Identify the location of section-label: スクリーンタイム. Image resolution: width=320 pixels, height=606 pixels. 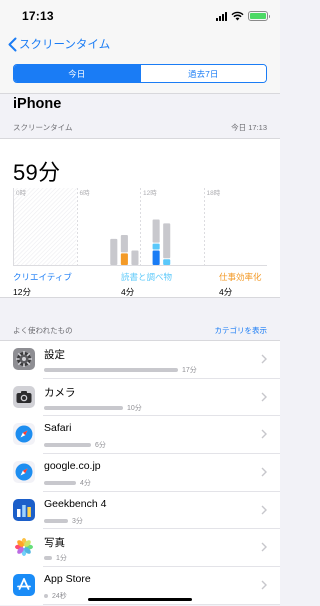
(43, 127).